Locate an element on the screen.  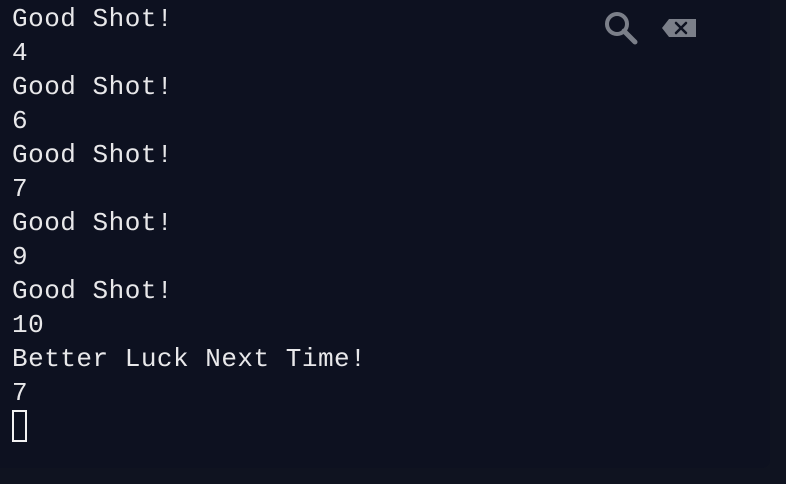
clear-console-button is located at coordinates (679, 28).